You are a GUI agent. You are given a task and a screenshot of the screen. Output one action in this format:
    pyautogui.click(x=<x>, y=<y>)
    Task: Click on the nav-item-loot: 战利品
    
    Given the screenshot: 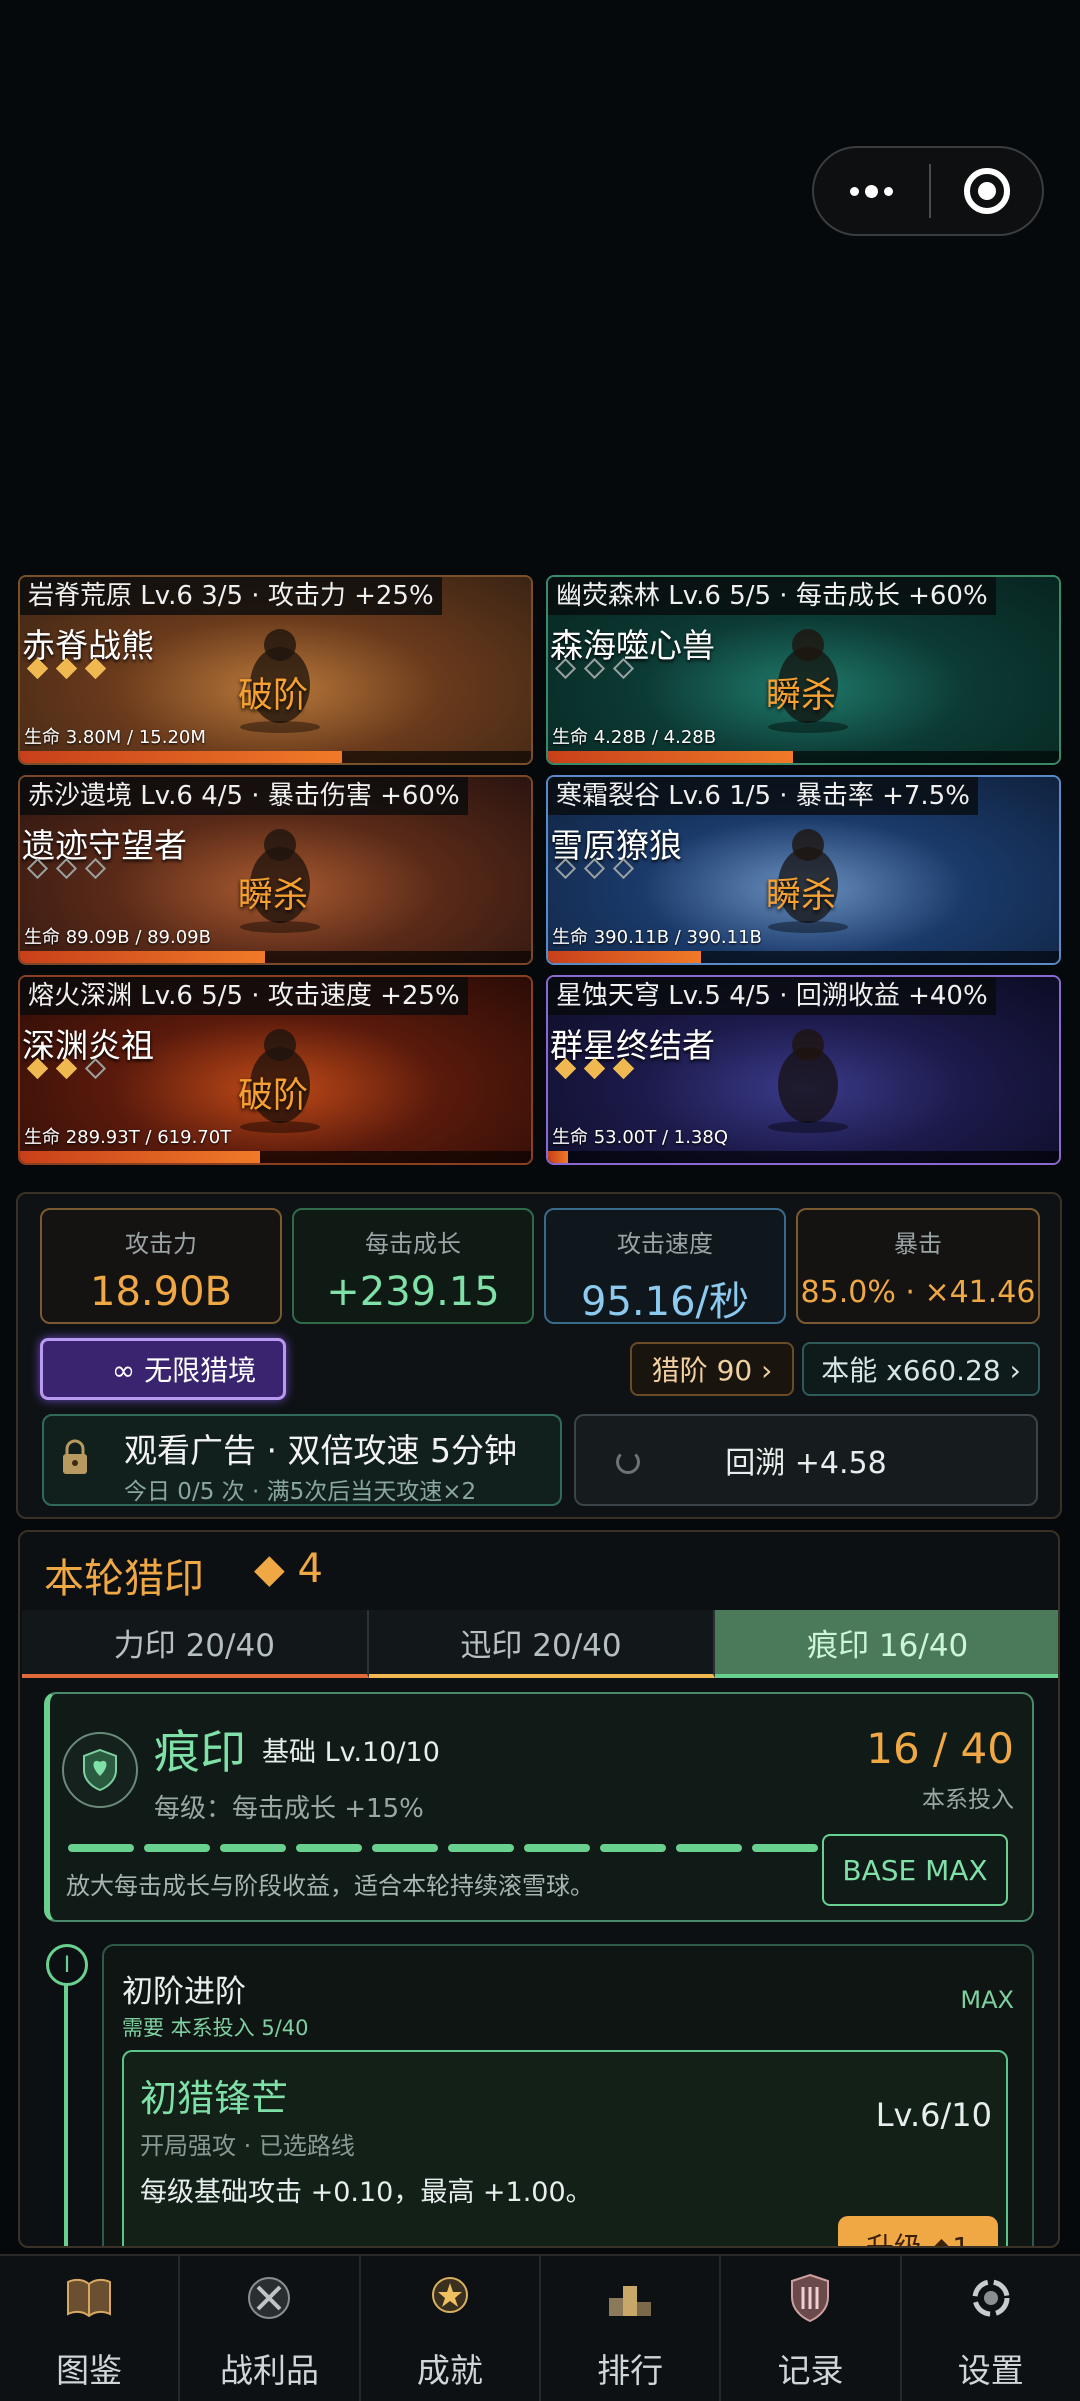 What is the action you would take?
    pyautogui.click(x=270, y=2328)
    